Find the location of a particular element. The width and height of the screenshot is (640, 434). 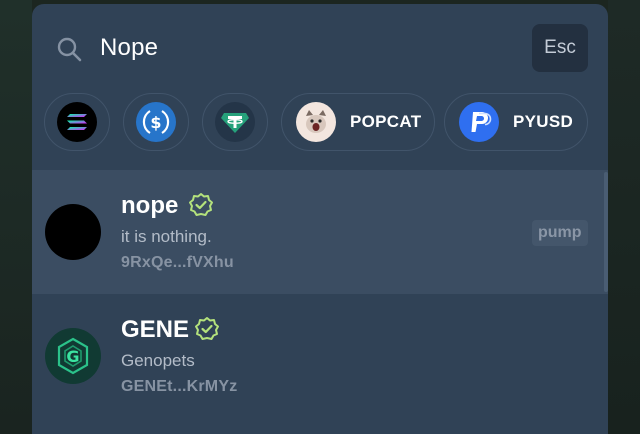

esc-button: Esc is located at coordinates (560, 48).